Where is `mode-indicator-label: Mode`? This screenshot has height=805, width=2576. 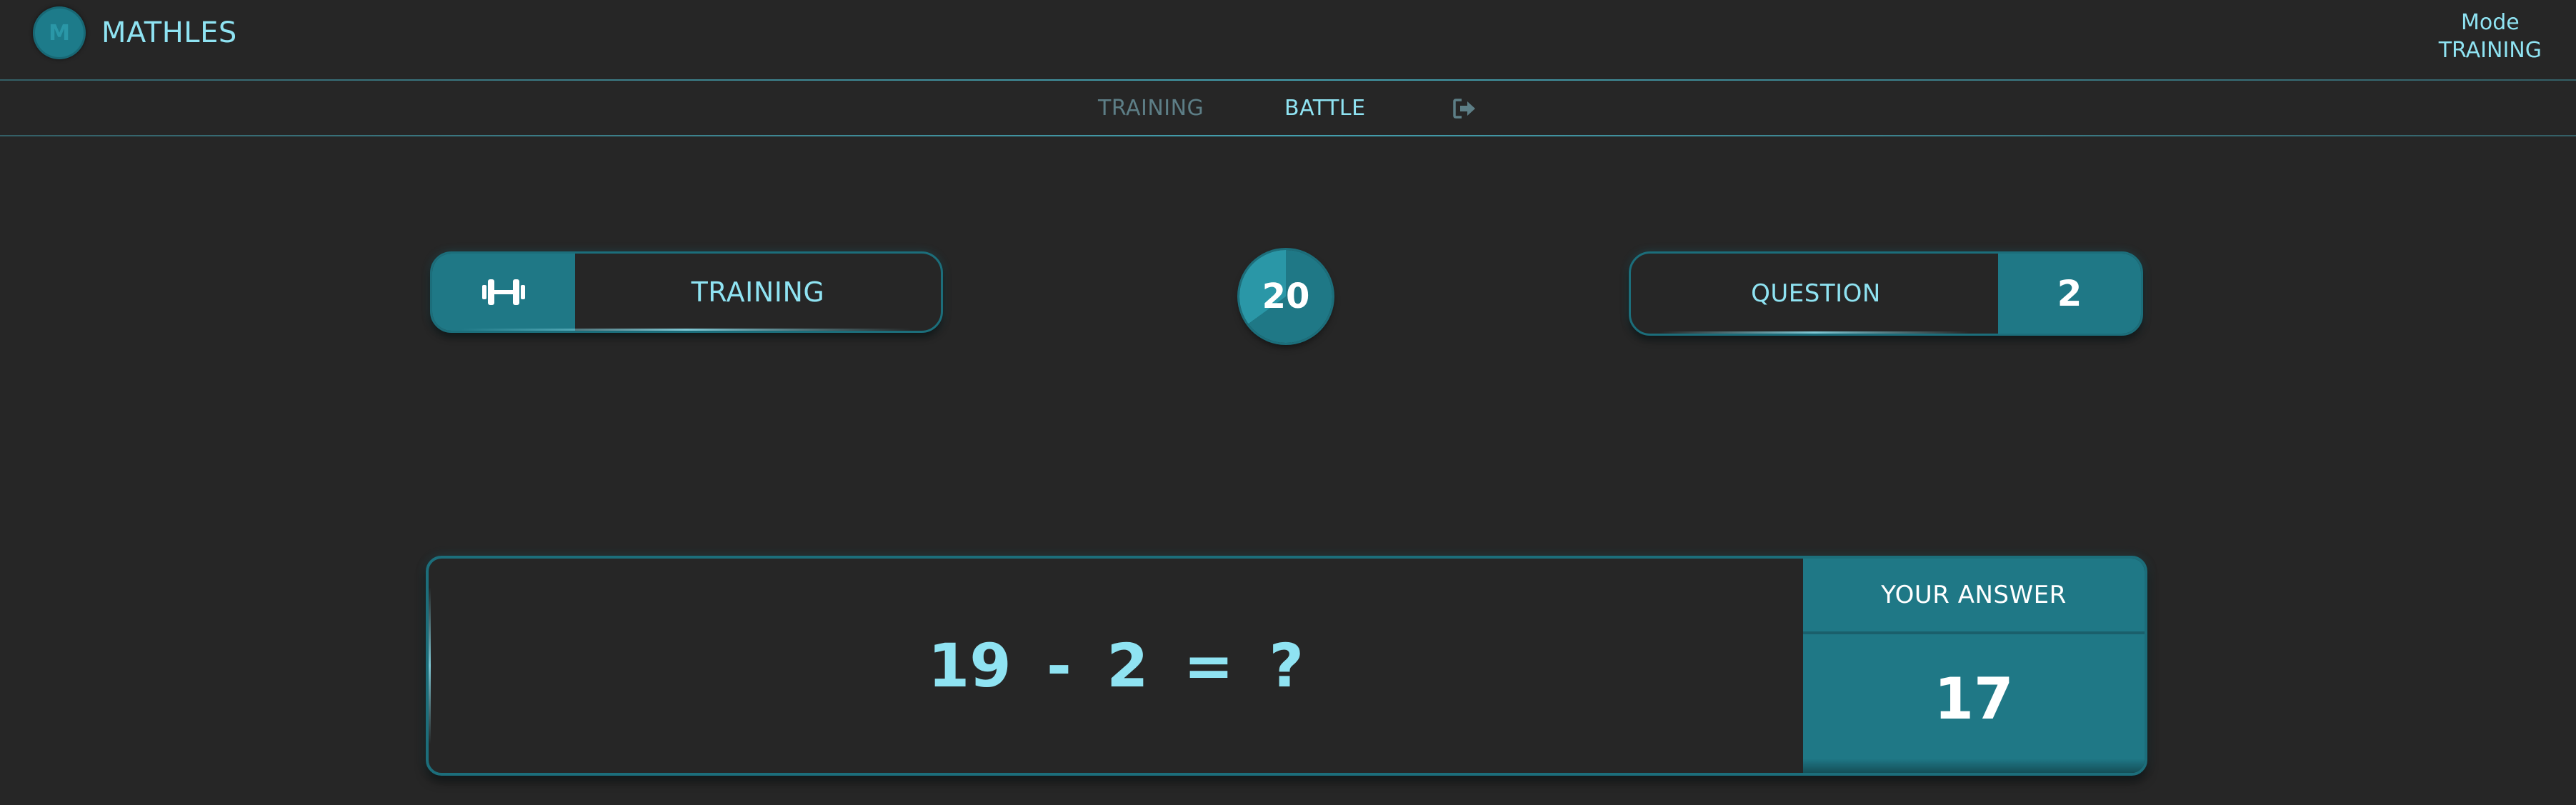 mode-indicator-label: Mode is located at coordinates (2490, 22).